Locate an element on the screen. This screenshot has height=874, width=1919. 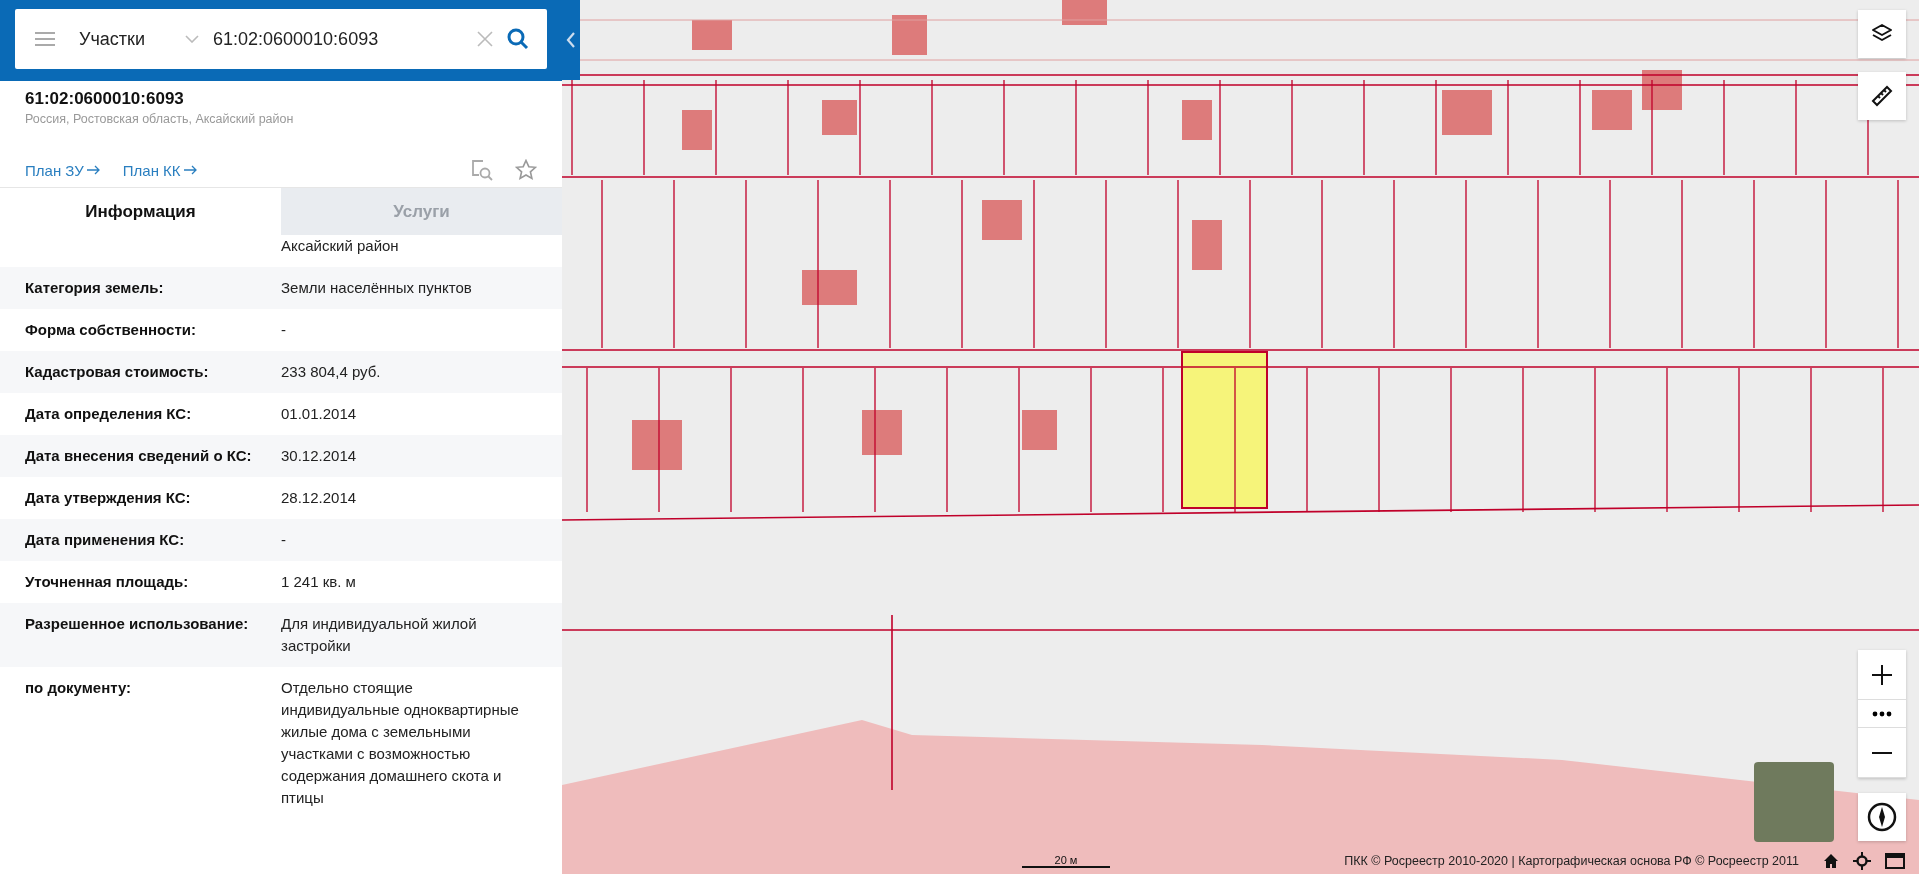
field-value: 01.01.2014 is located at coordinates (319, 413).